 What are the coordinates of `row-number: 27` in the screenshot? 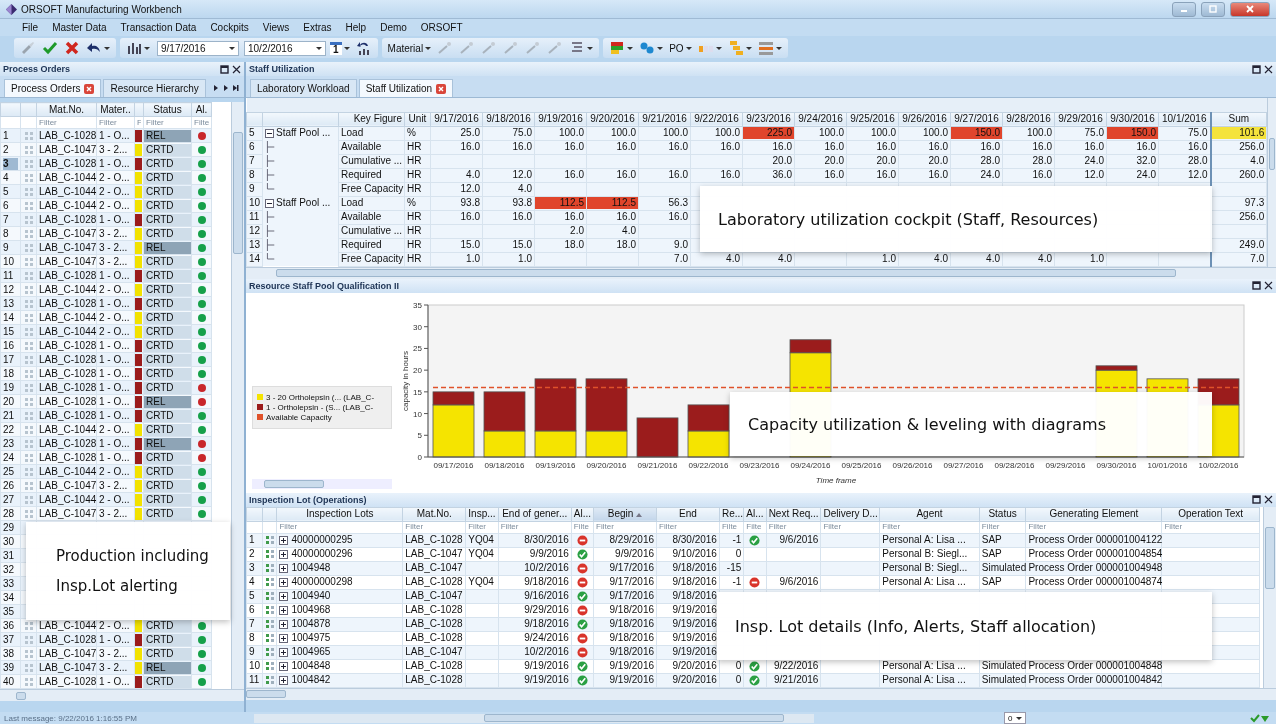 It's located at (9, 499).